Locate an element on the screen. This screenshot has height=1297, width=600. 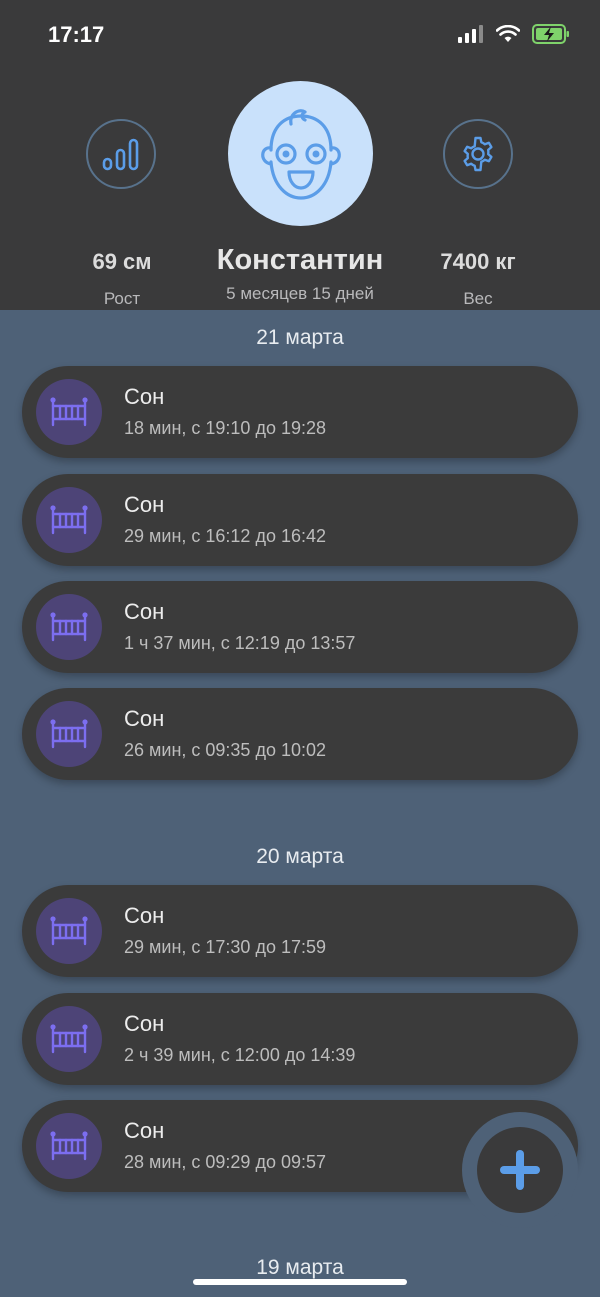
status-icons is located at coordinates (514, 34).